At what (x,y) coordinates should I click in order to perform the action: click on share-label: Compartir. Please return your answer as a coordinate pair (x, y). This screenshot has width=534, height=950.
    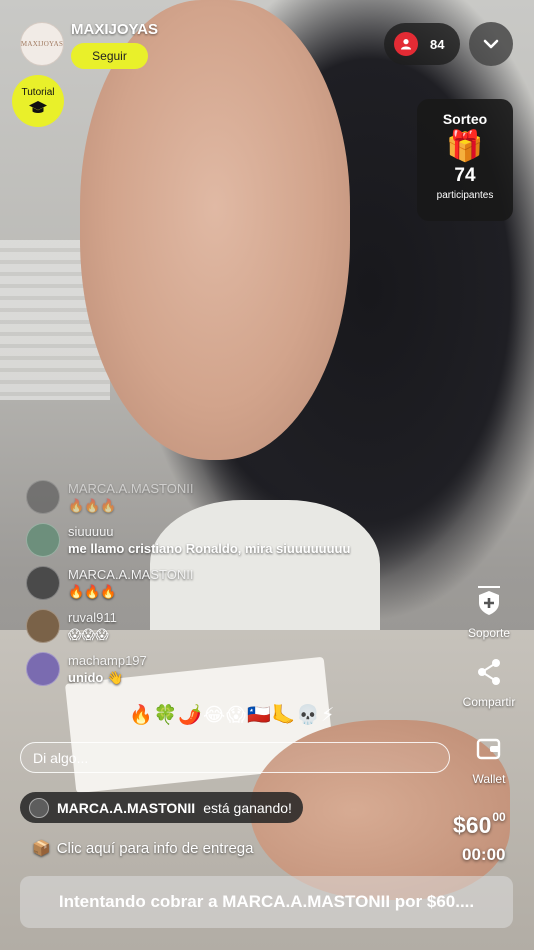
    Looking at the image, I should click on (489, 702).